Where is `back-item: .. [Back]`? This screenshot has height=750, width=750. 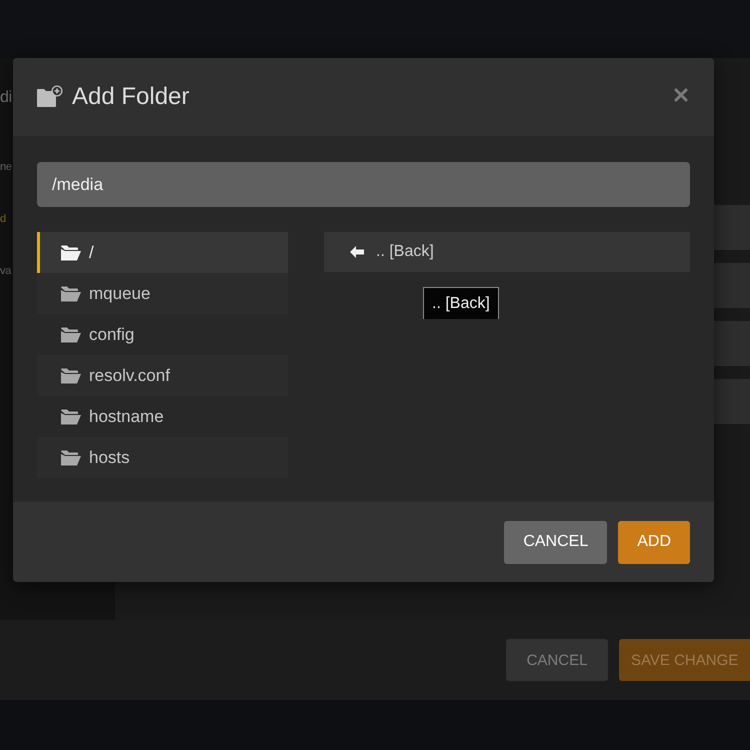 back-item: .. [Back] is located at coordinates (507, 252).